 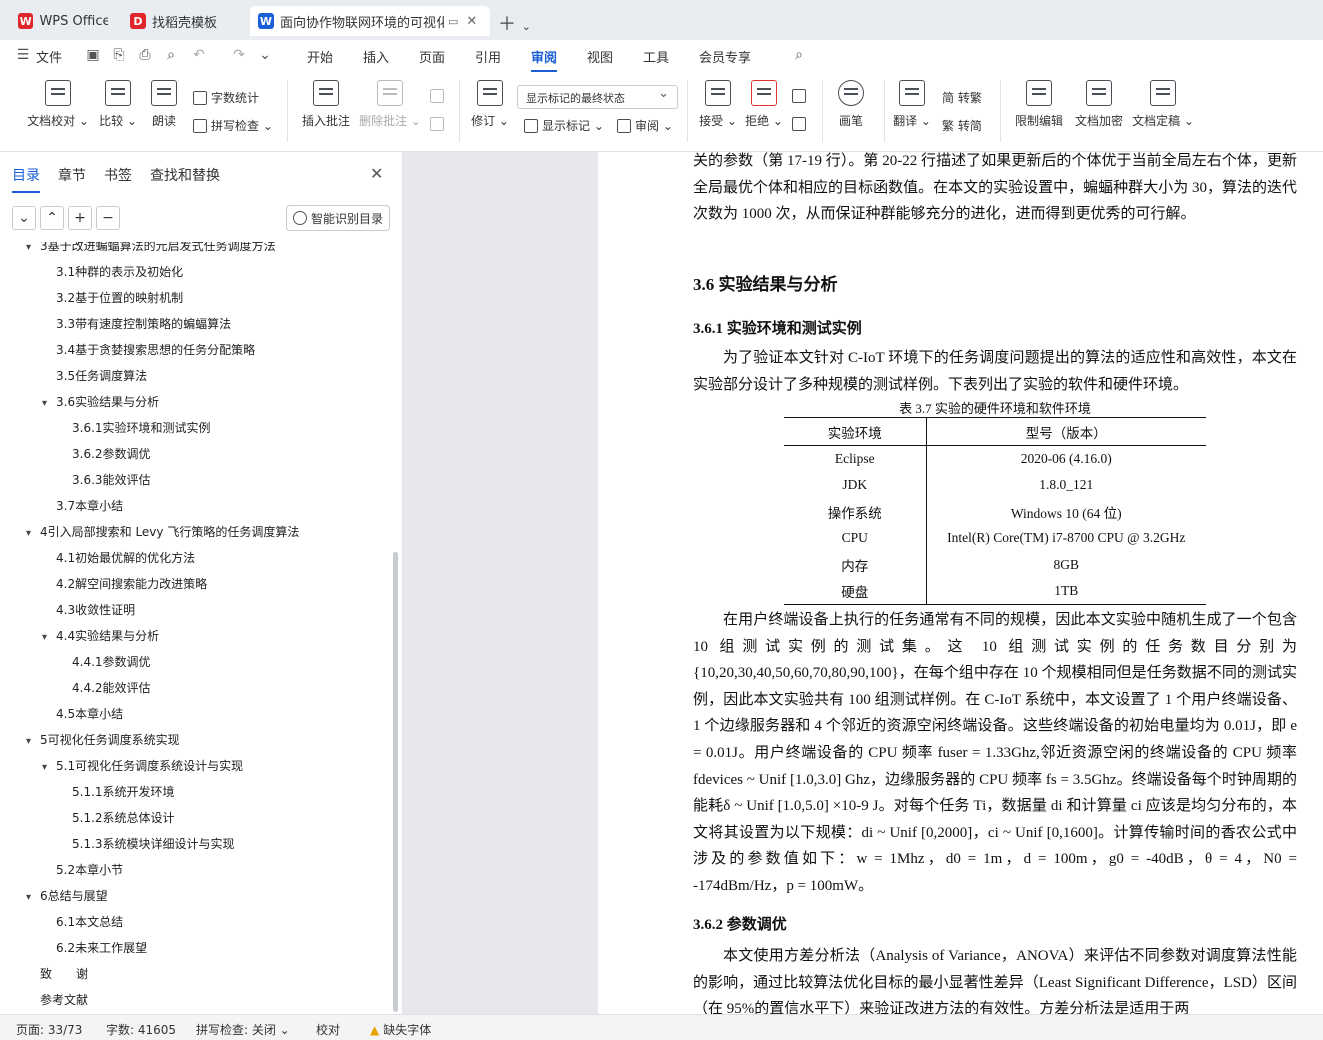 I want to click on tab-toc: 目录, so click(x=26, y=179).